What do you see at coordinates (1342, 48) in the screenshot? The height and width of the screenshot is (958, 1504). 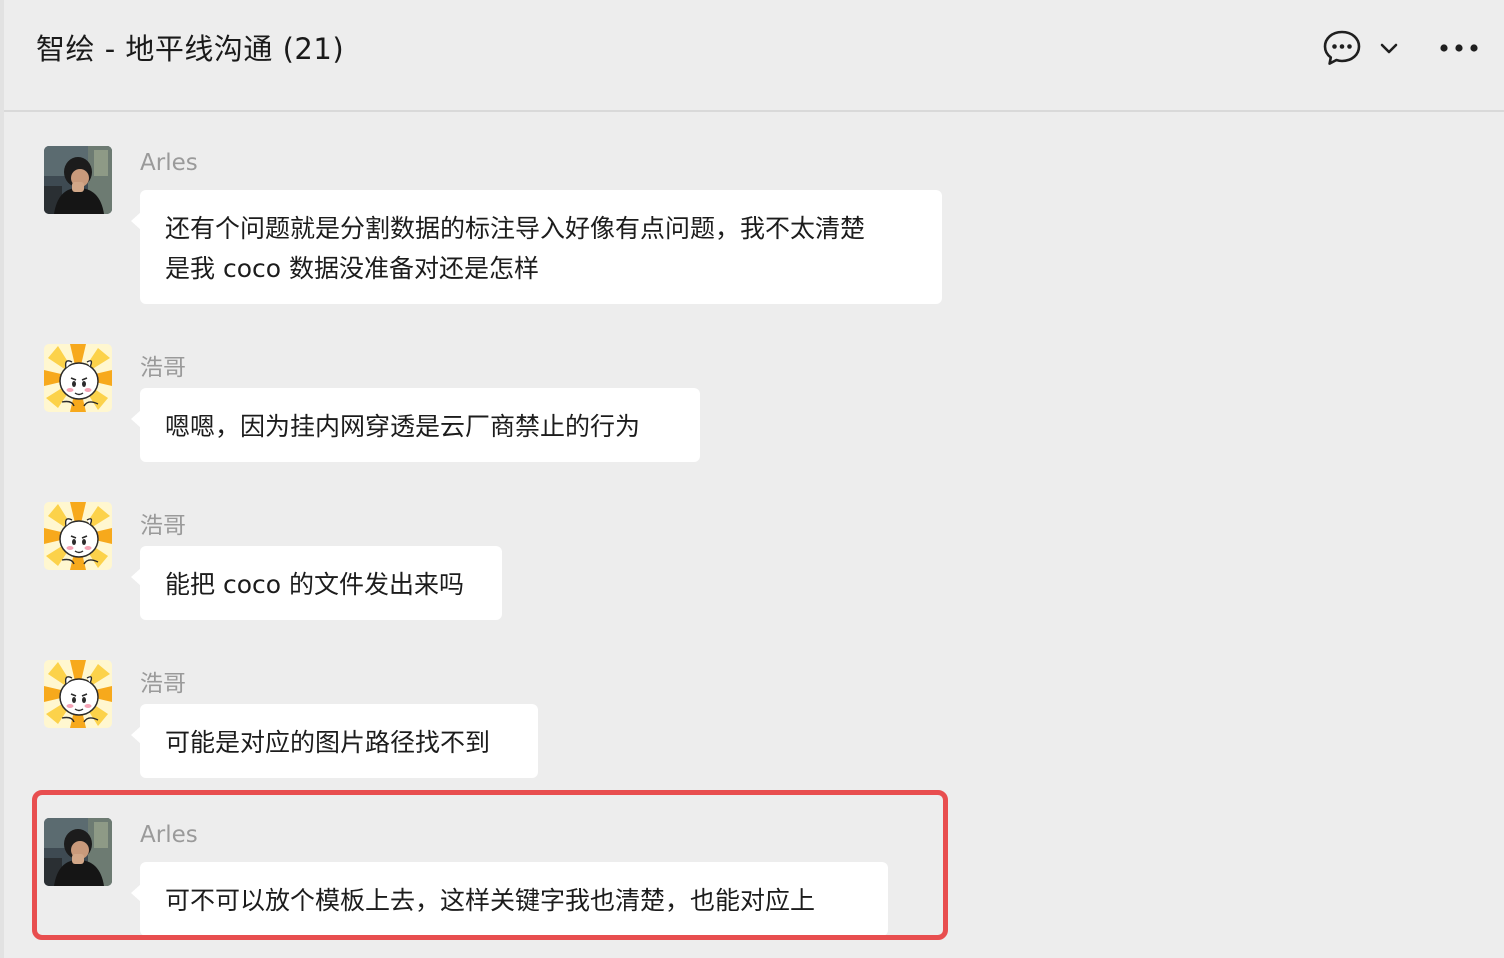 I see `chat-bubble-icon` at bounding box center [1342, 48].